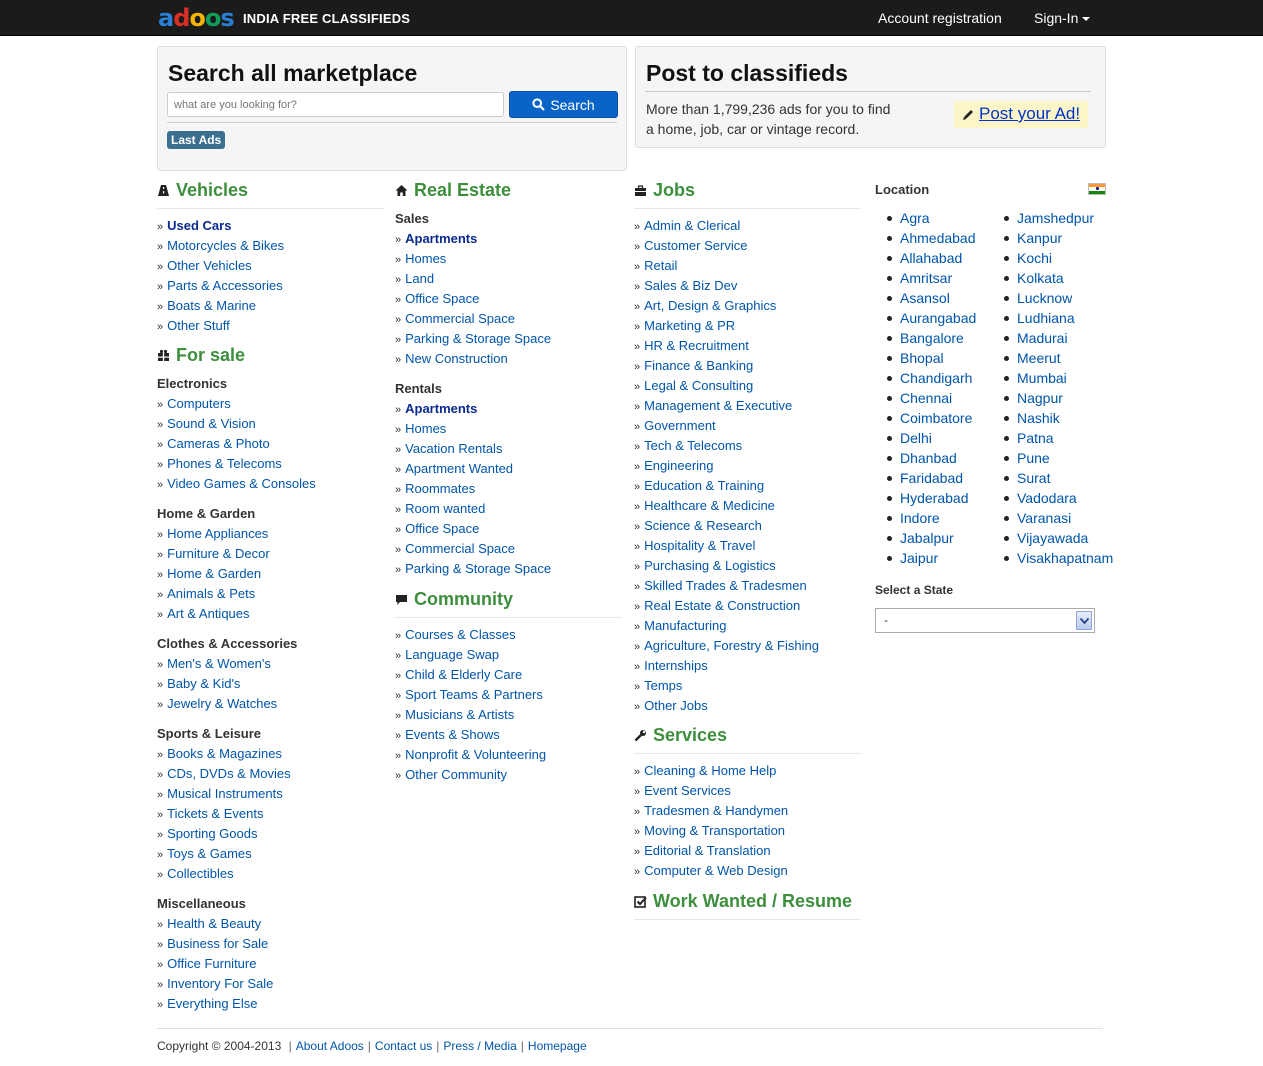 This screenshot has width=1263, height=1066. What do you see at coordinates (704, 485) in the screenshot?
I see `jobs-link: Education & Training` at bounding box center [704, 485].